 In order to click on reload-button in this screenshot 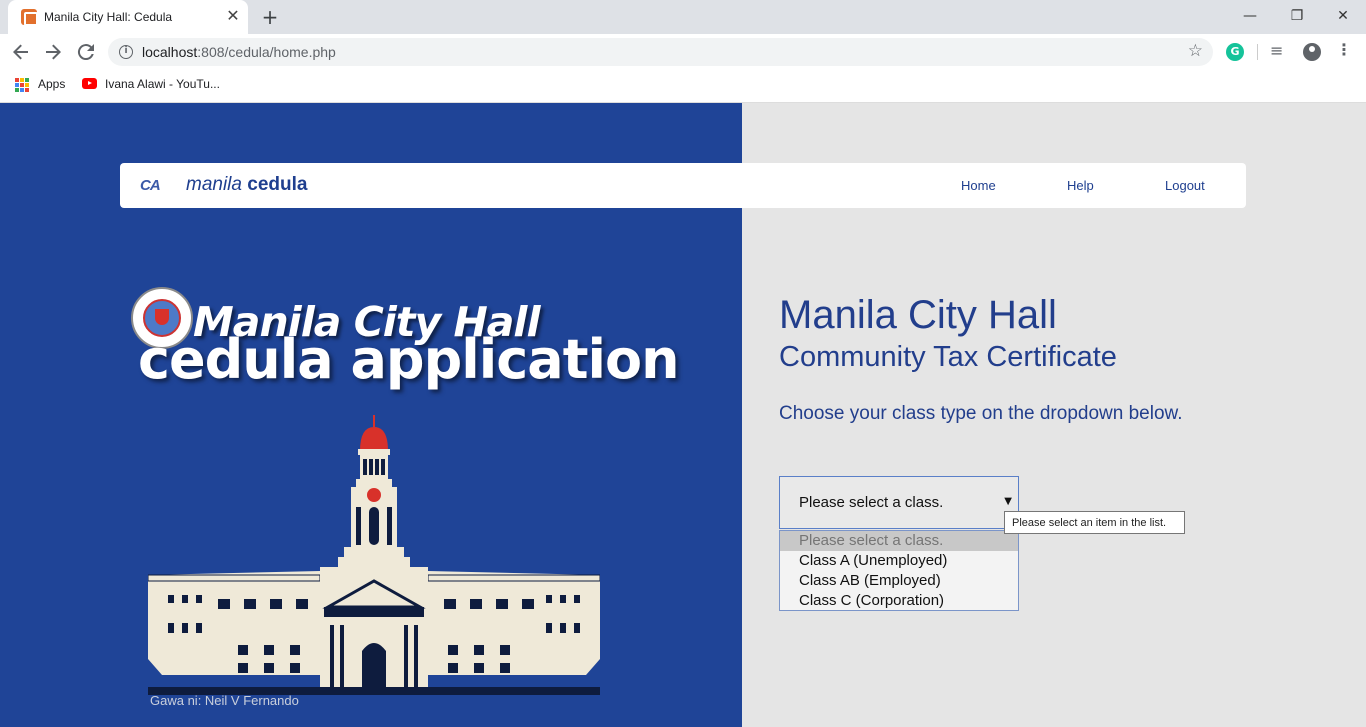, I will do `click(86, 52)`.